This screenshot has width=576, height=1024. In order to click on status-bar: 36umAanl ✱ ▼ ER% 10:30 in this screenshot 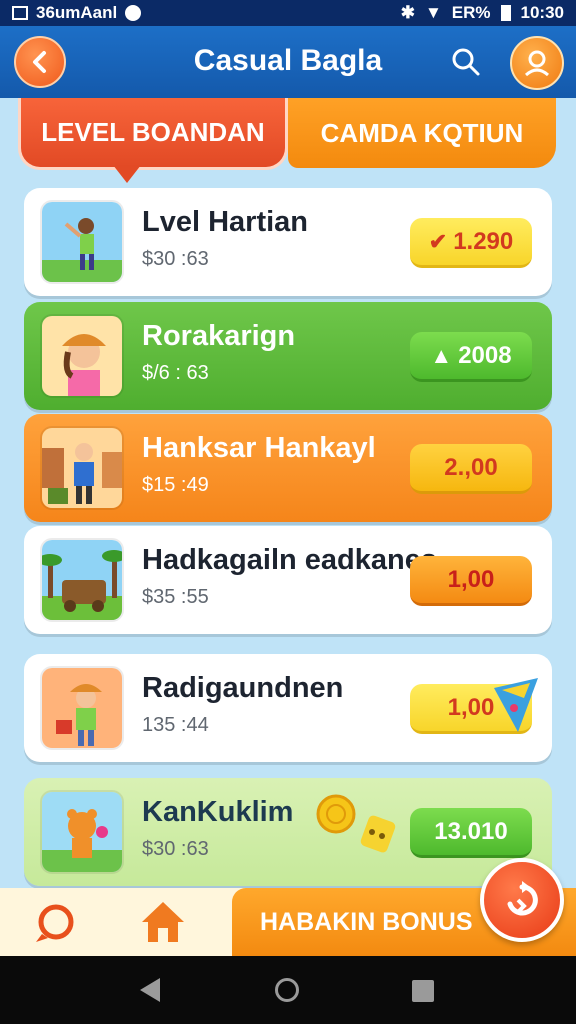, I will do `click(288, 13)`.